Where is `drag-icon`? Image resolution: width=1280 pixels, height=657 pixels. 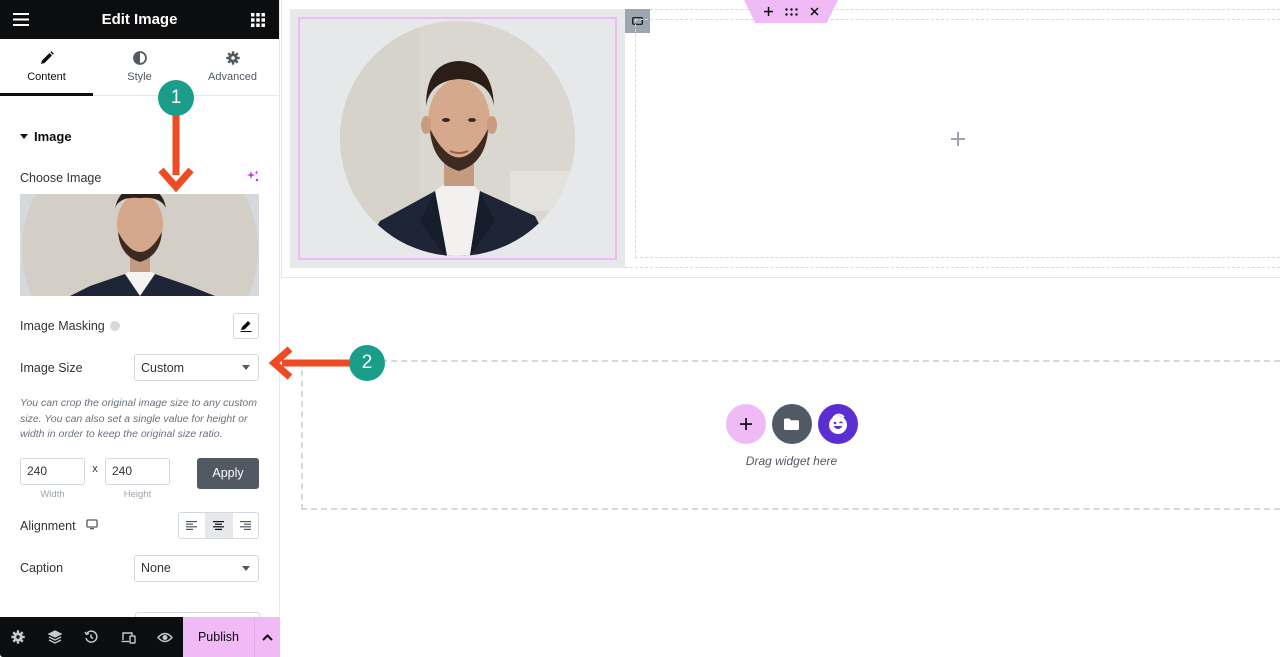 drag-icon is located at coordinates (791, 11).